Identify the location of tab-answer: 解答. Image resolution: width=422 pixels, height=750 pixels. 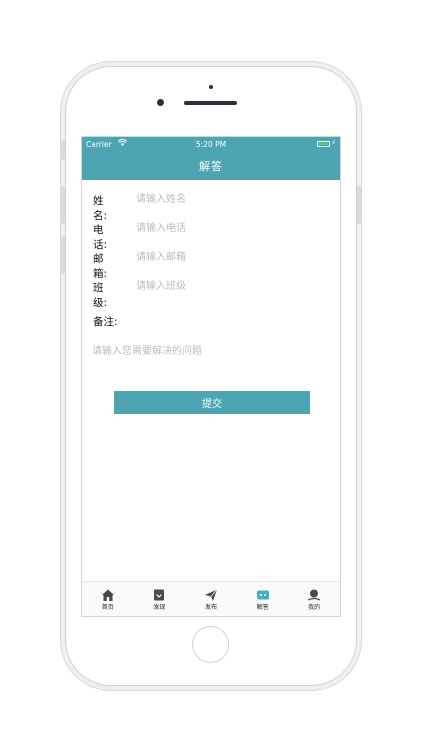
(263, 599).